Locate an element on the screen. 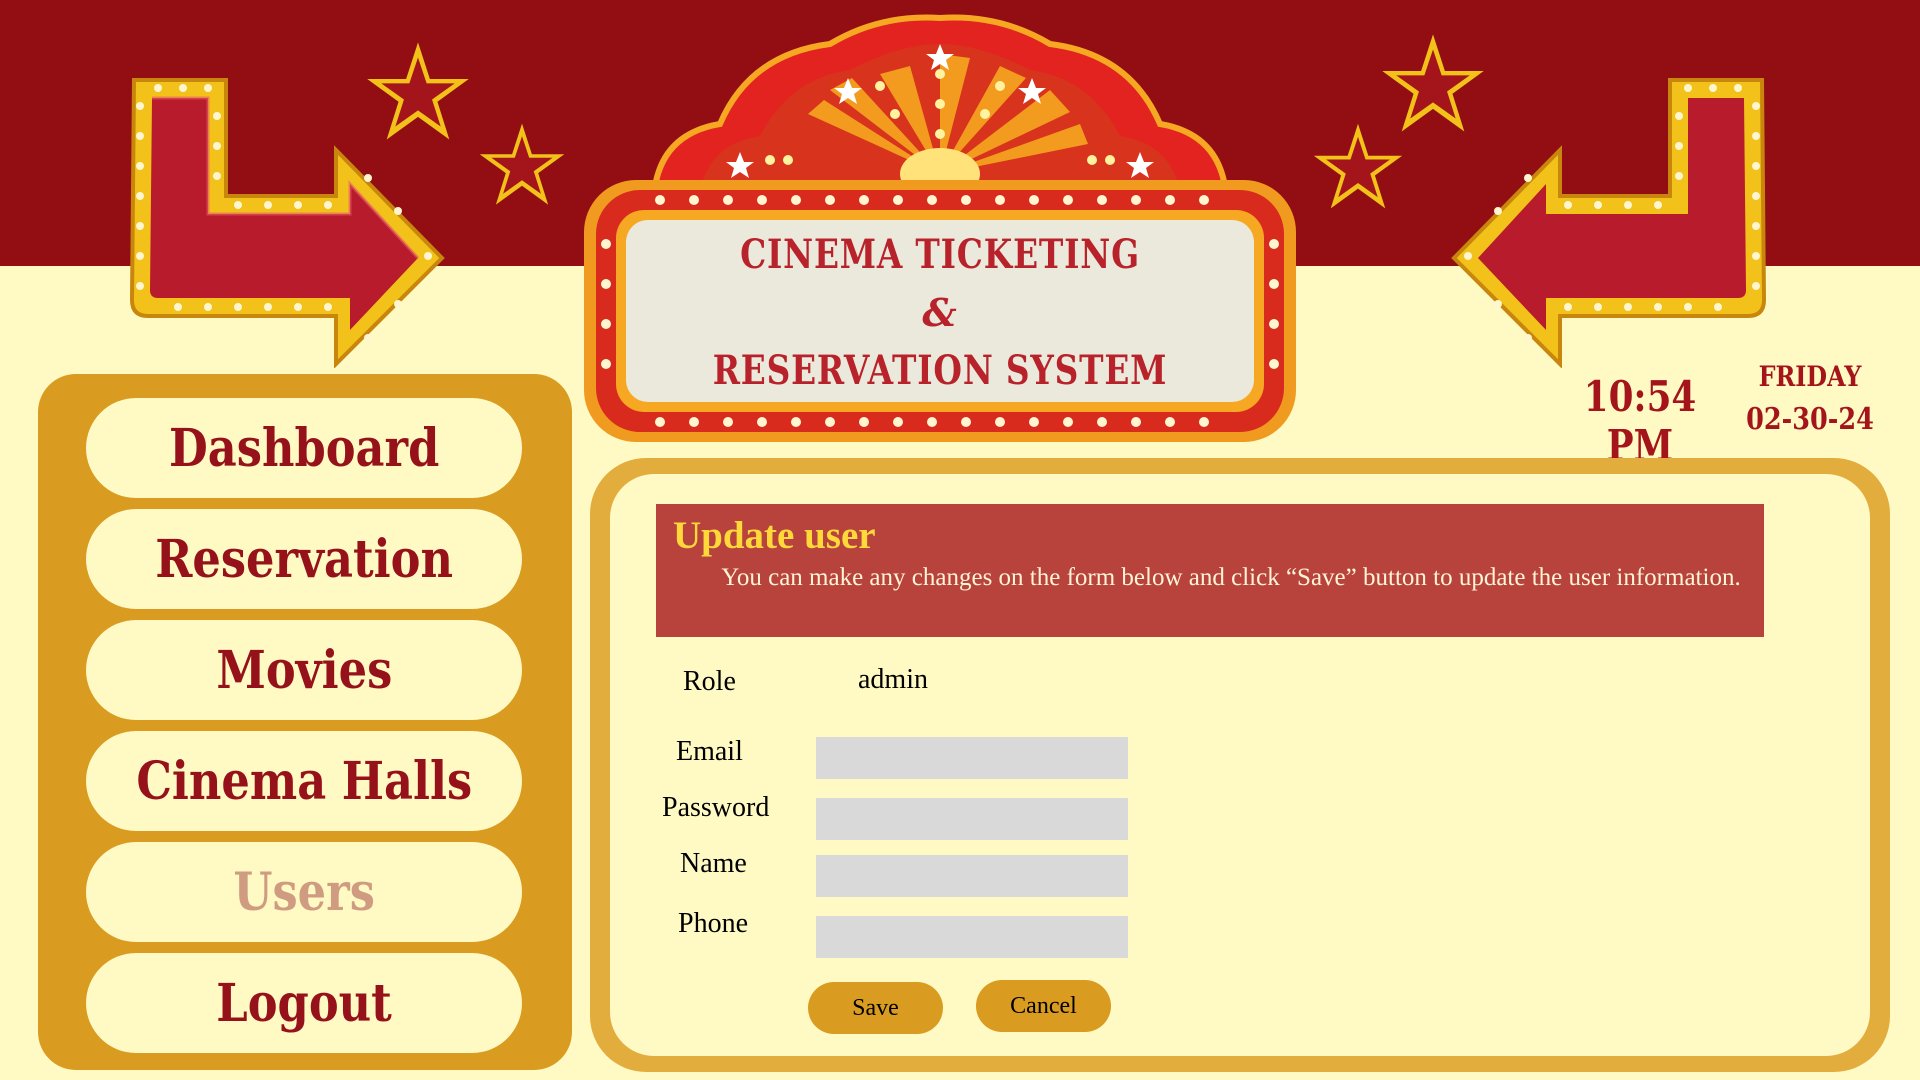 Image resolution: width=1920 pixels, height=1080 pixels. app-title: CINEMA TICKETING & RESERVATION SYSTEM is located at coordinates (940, 313).